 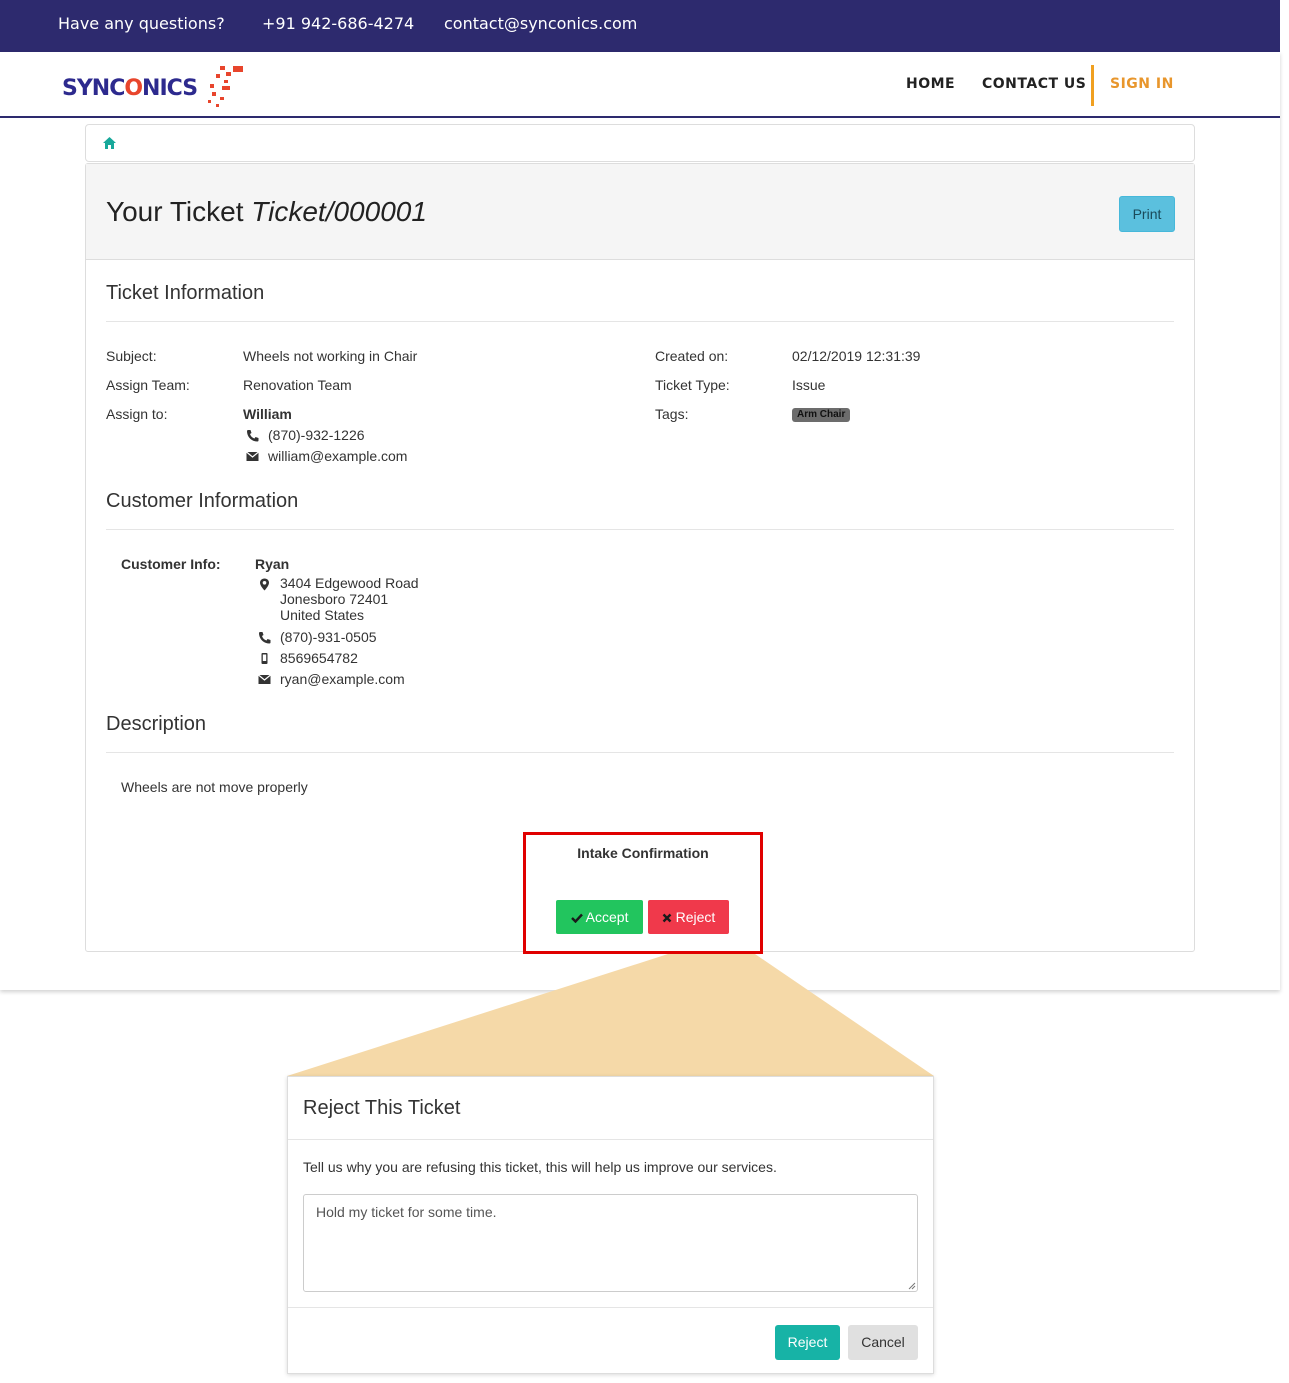 What do you see at coordinates (672, 414) in the screenshot?
I see `tags-label: Tags:` at bounding box center [672, 414].